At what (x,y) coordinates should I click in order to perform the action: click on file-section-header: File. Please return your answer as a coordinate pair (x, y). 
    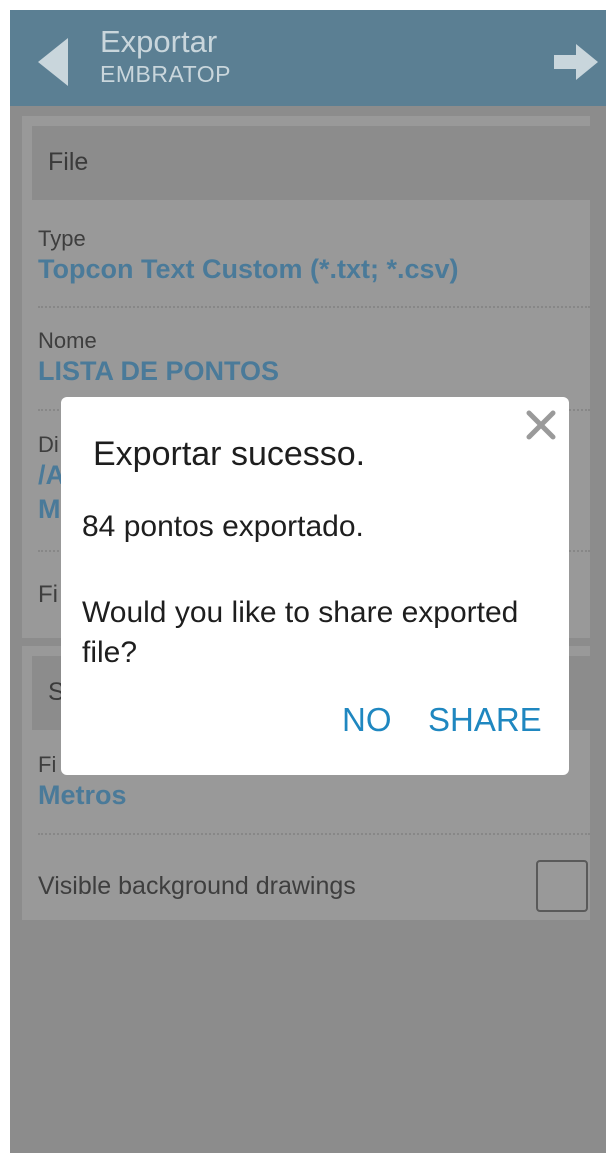
    Looking at the image, I should click on (314, 163).